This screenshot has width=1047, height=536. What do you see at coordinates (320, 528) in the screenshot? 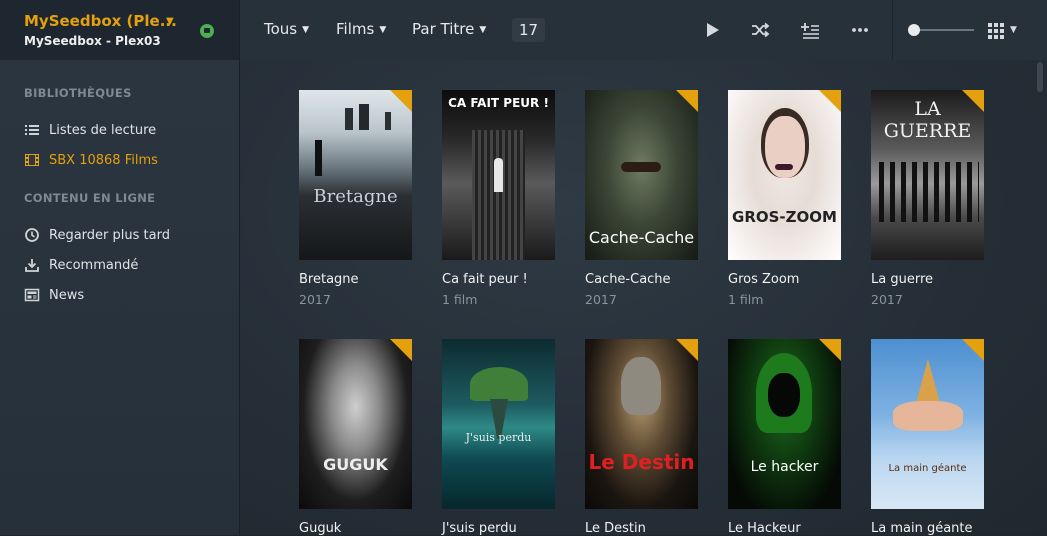
I see `poster-title: Guguk` at bounding box center [320, 528].